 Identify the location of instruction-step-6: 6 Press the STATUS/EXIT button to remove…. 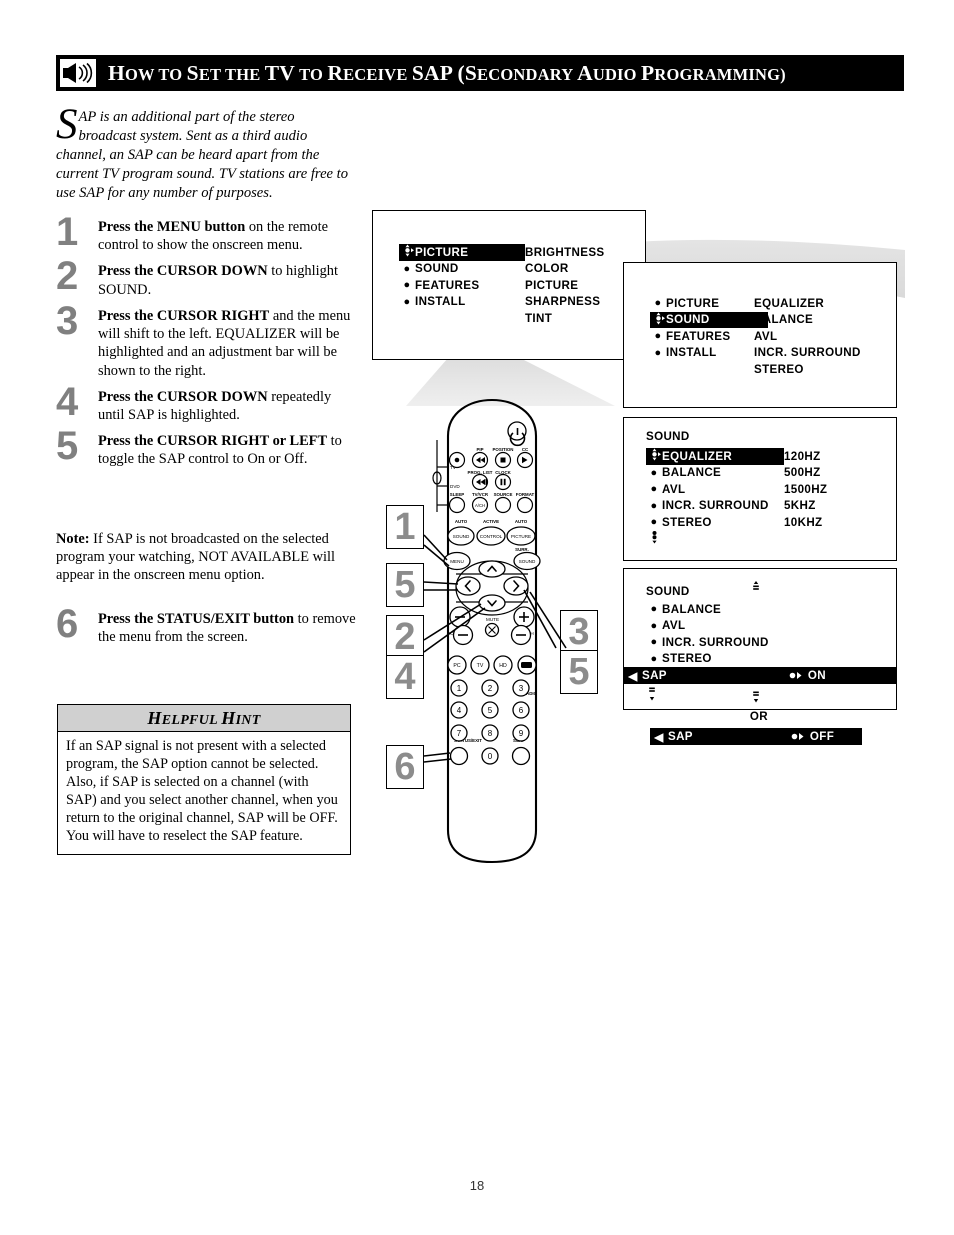
(206, 629).